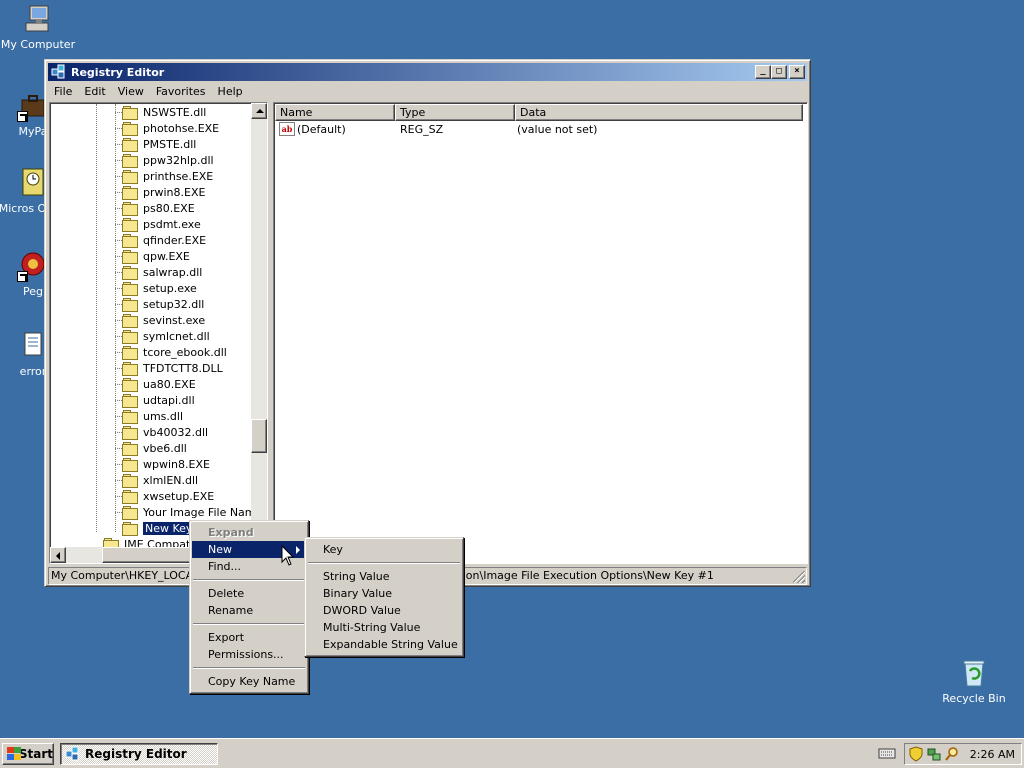  Describe the element at coordinates (171, 352) in the screenshot. I see `tree-item: tcore_ebook.dll` at that location.